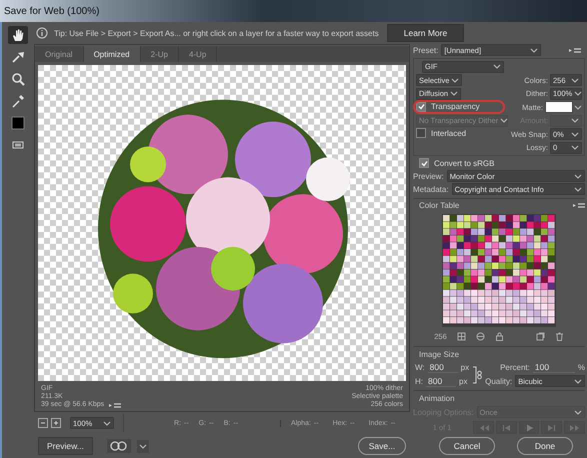  I want to click on new-icon, so click(540, 336).